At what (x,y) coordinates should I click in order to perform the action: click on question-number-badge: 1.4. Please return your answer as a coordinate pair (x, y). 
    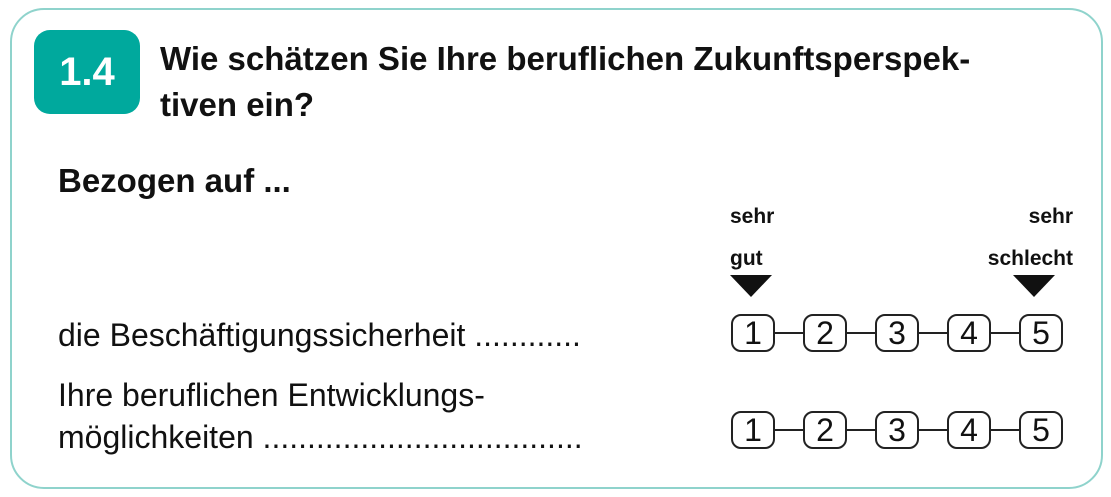
    Looking at the image, I should click on (87, 72).